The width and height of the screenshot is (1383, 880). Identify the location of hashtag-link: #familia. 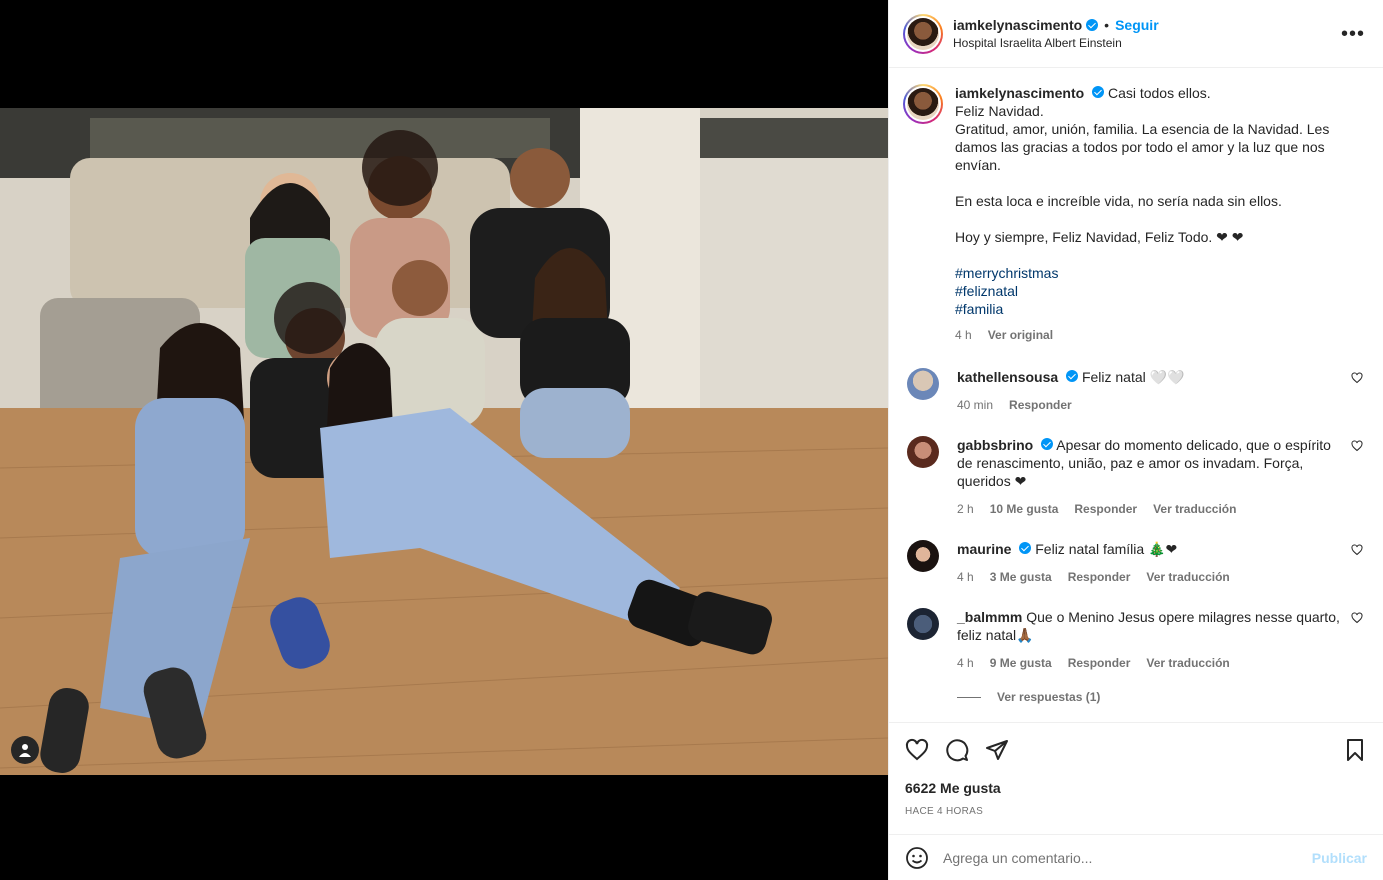
(1150, 309).